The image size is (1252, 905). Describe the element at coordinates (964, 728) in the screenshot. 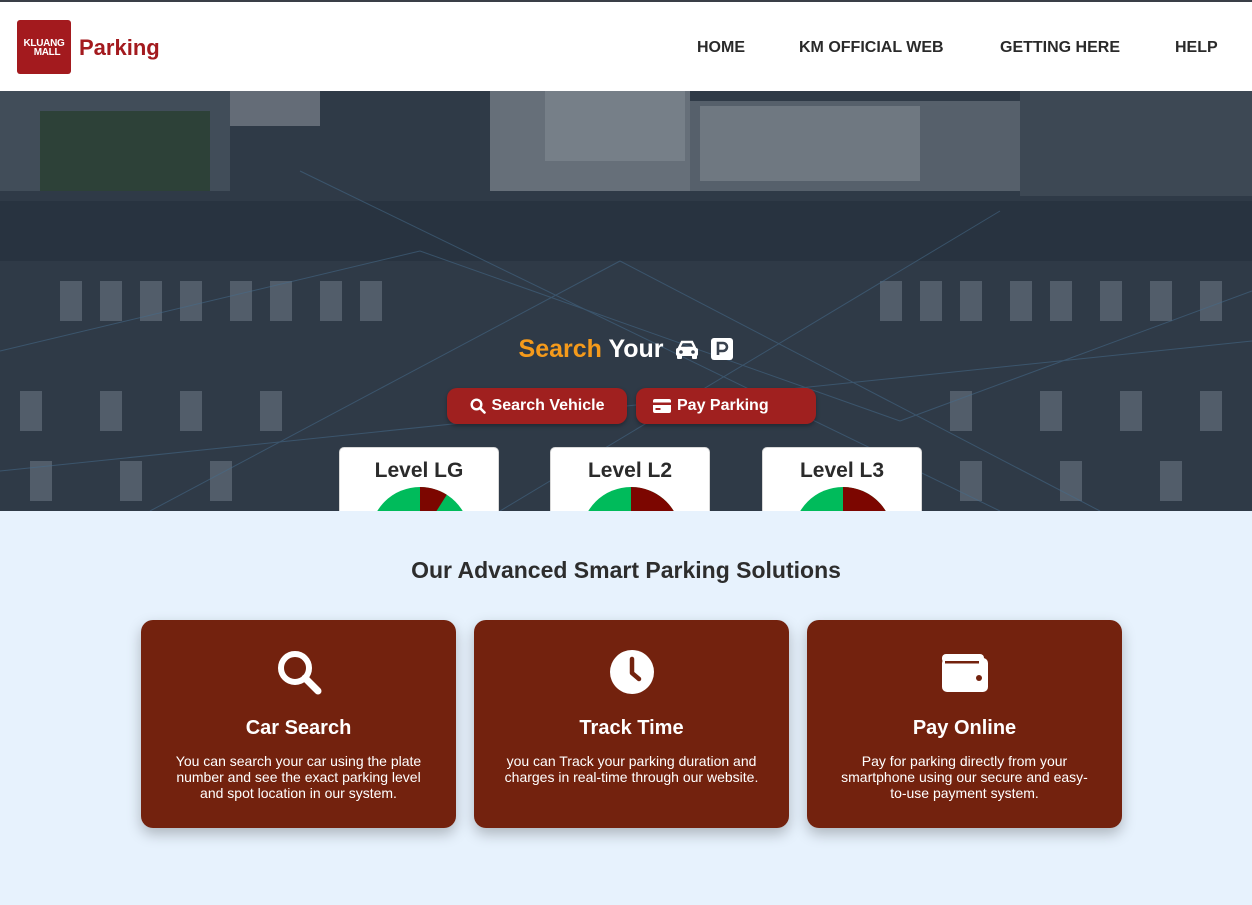

I see `feature-title: Pay Online` at that location.